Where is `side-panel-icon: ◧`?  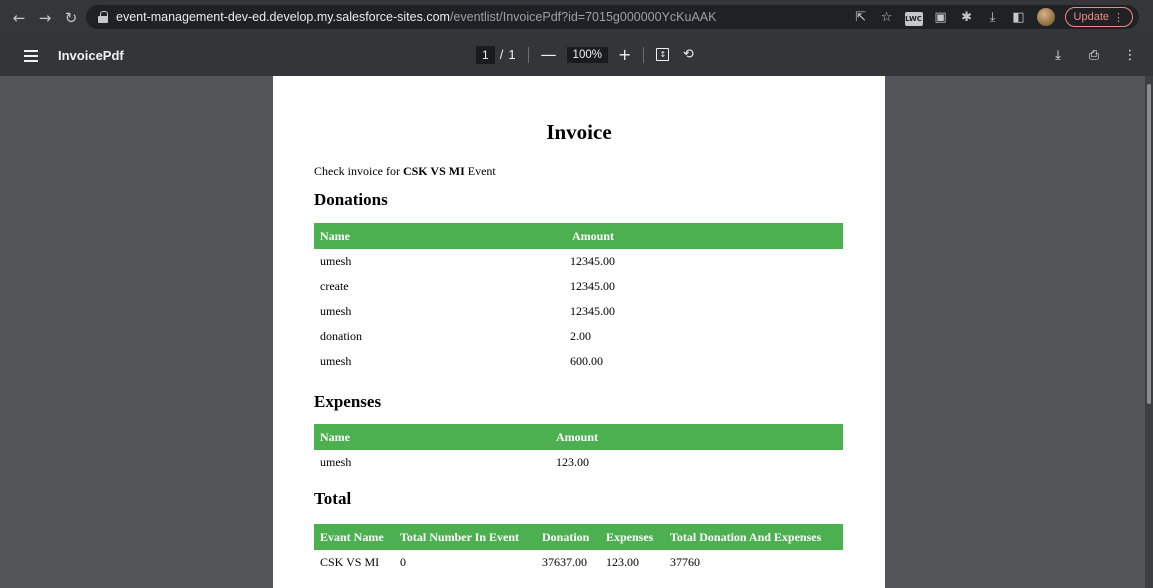 side-panel-icon: ◧ is located at coordinates (1019, 17).